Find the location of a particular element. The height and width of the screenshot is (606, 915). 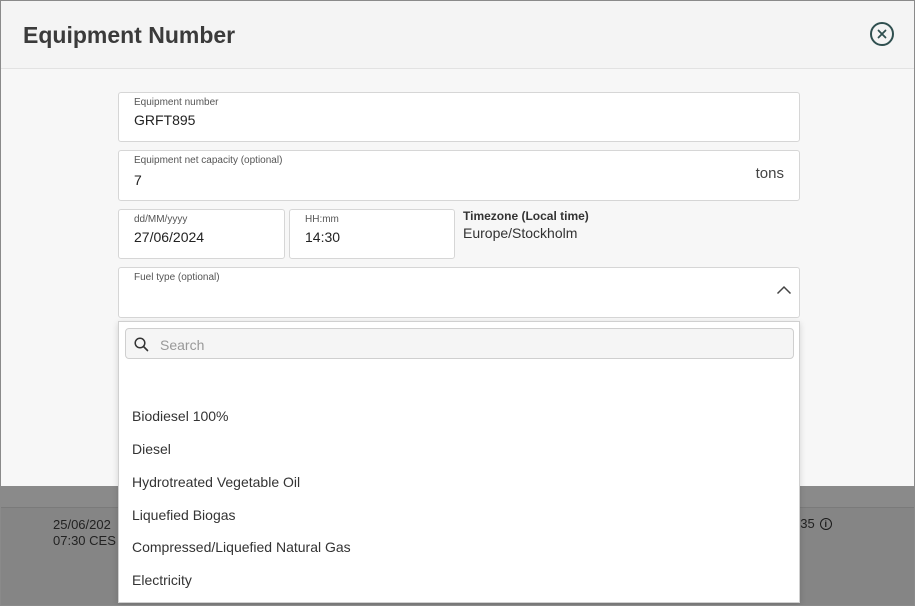

background-row-date: 25/06/202 is located at coordinates (82, 524).